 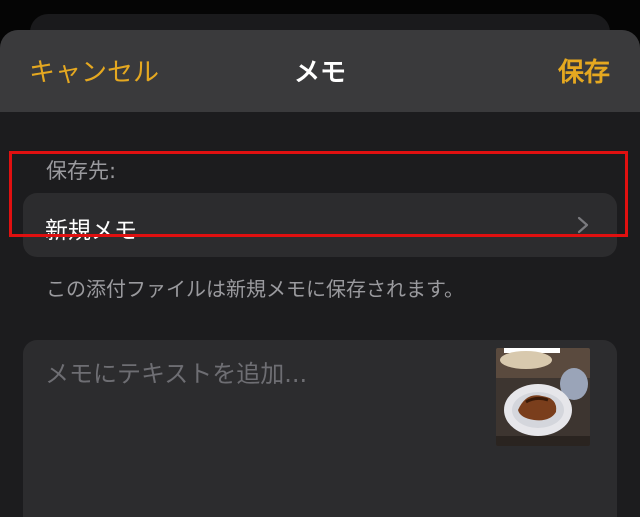 I want to click on destination-section-label: 保存先:, so click(x=81, y=171).